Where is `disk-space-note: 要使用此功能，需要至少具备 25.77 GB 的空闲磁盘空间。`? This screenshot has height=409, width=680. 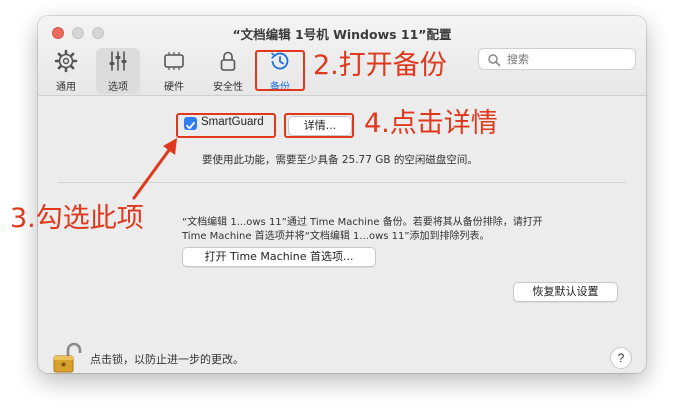 disk-space-note: 要使用此功能，需要至少具备 25.77 GB 的空闲磁盘空间。 is located at coordinates (340, 160).